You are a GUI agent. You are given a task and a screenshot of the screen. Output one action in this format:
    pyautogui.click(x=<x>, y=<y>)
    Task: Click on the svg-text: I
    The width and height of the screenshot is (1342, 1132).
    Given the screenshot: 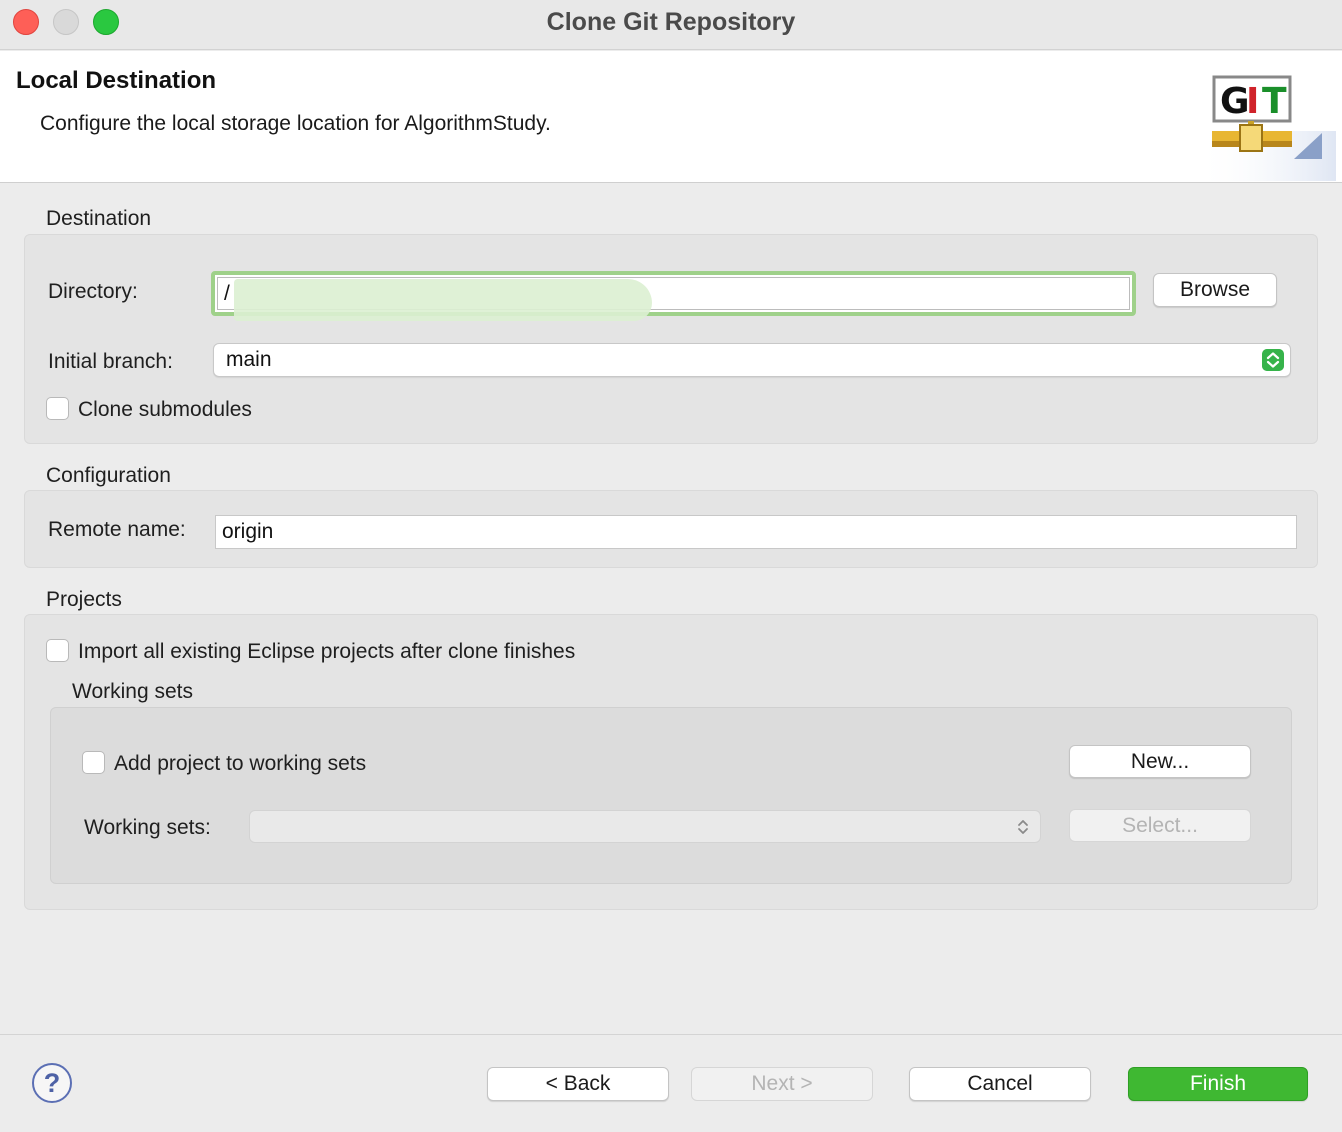 What is the action you would take?
    pyautogui.click(x=1252, y=101)
    